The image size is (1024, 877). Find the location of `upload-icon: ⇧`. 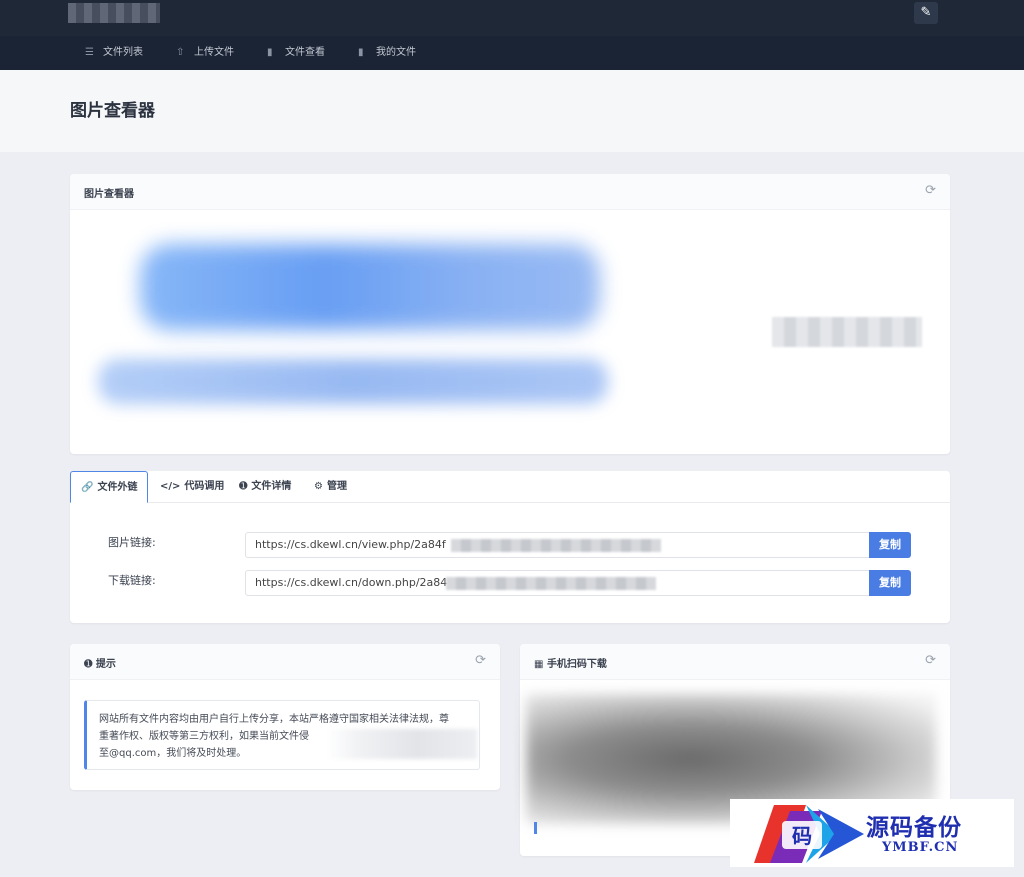

upload-icon: ⇧ is located at coordinates (180, 52).